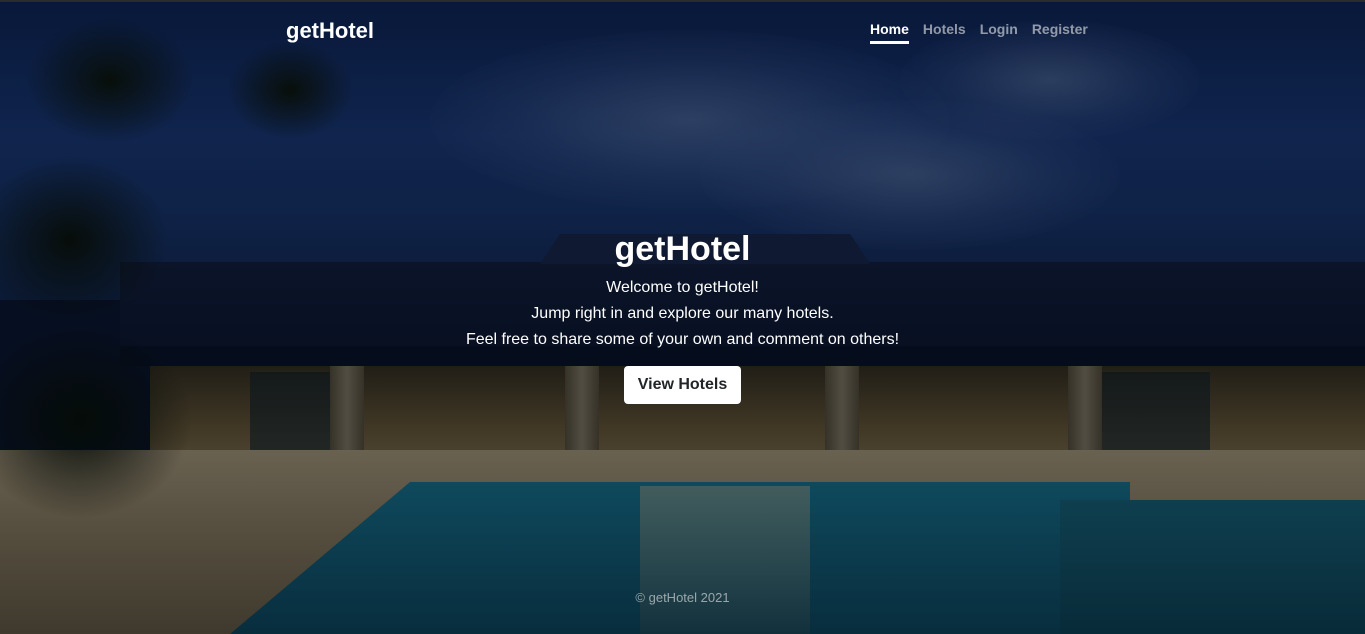 Image resolution: width=1365 pixels, height=634 pixels. Describe the element at coordinates (682, 385) in the screenshot. I see `view-hotels-button: View Hotels` at that location.